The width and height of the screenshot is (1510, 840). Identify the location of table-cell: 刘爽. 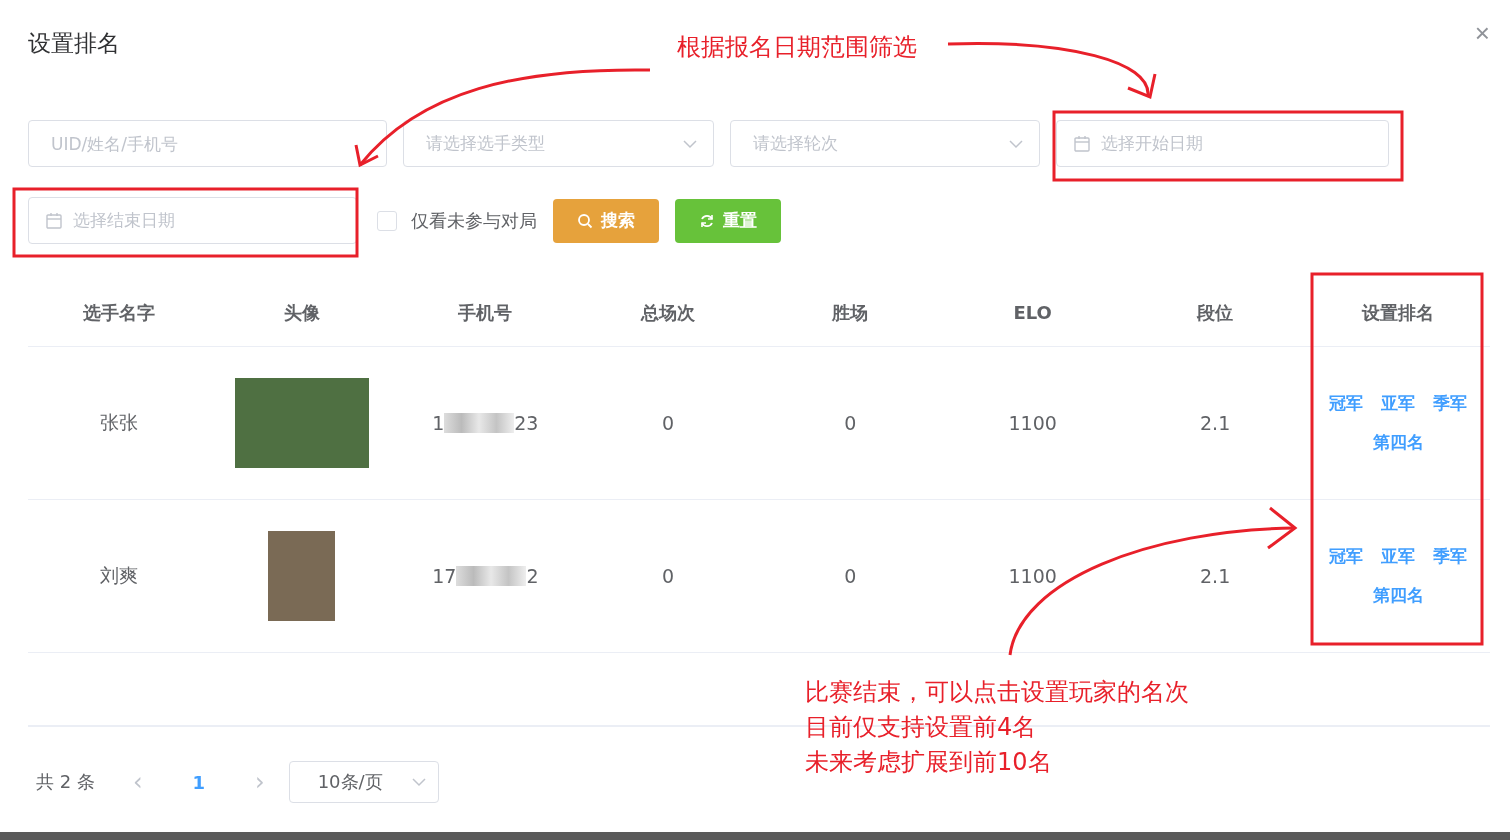
(119, 576).